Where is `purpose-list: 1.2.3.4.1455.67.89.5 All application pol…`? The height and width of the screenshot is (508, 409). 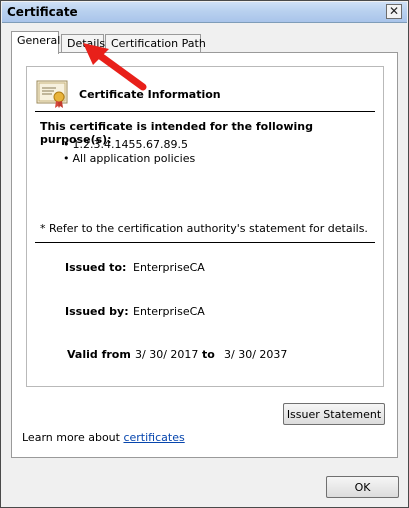 purpose-list: 1.2.3.4.1455.67.89.5 All application pol… is located at coordinates (129, 152).